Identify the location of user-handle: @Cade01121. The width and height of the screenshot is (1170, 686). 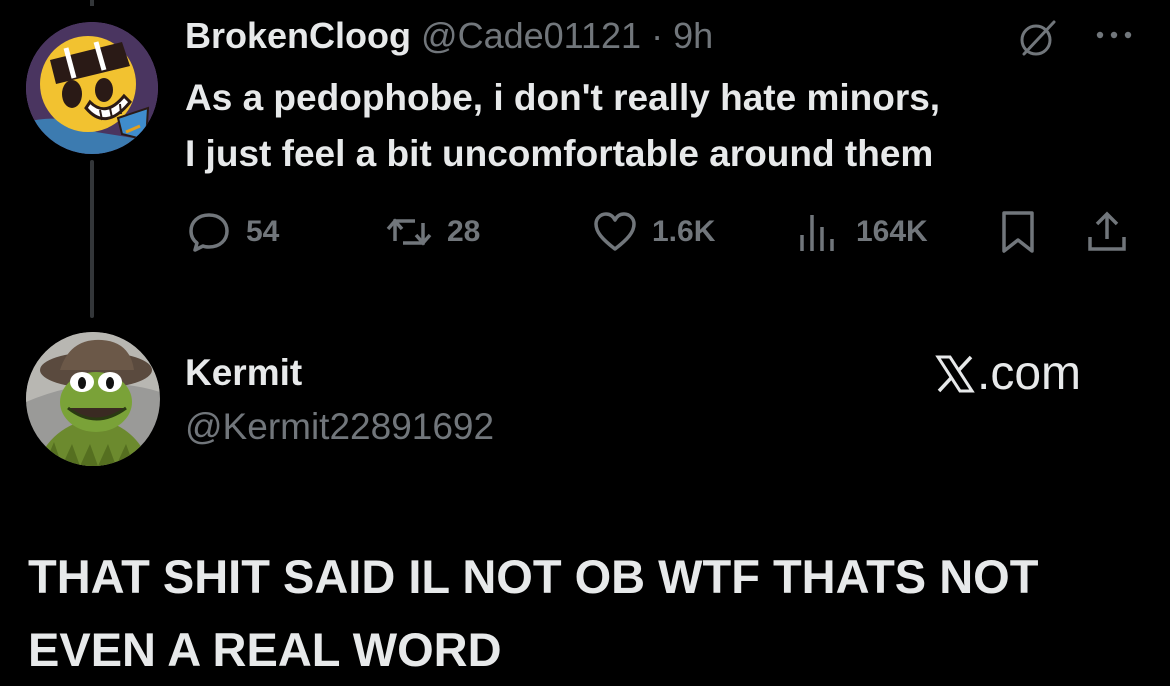
(531, 35).